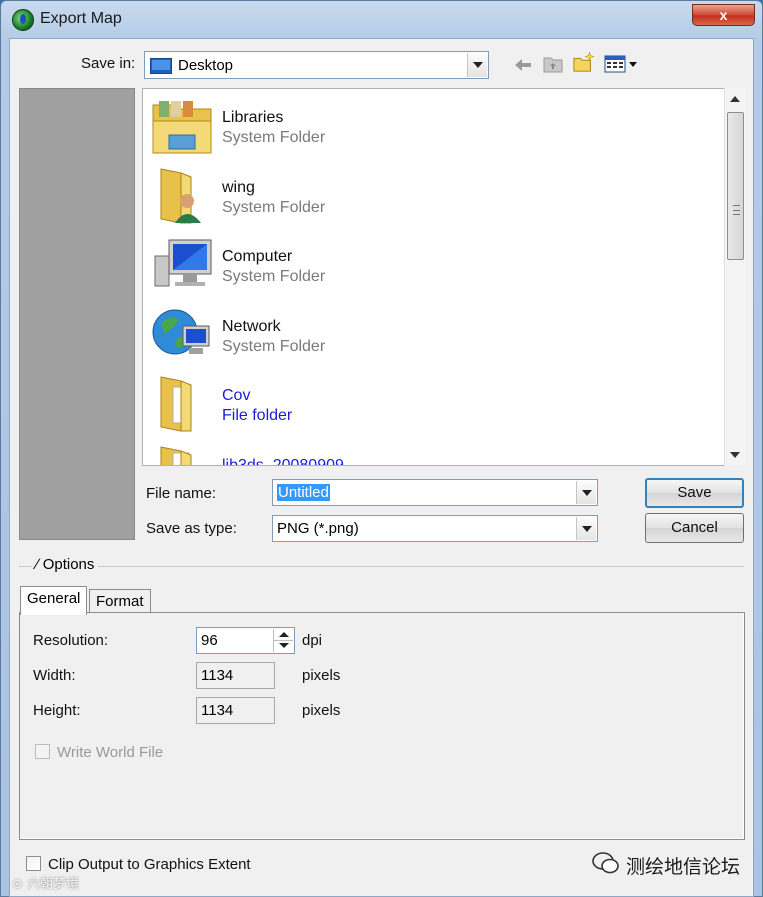 Image resolution: width=763 pixels, height=897 pixels. I want to click on view-menu-icon, so click(622, 65).